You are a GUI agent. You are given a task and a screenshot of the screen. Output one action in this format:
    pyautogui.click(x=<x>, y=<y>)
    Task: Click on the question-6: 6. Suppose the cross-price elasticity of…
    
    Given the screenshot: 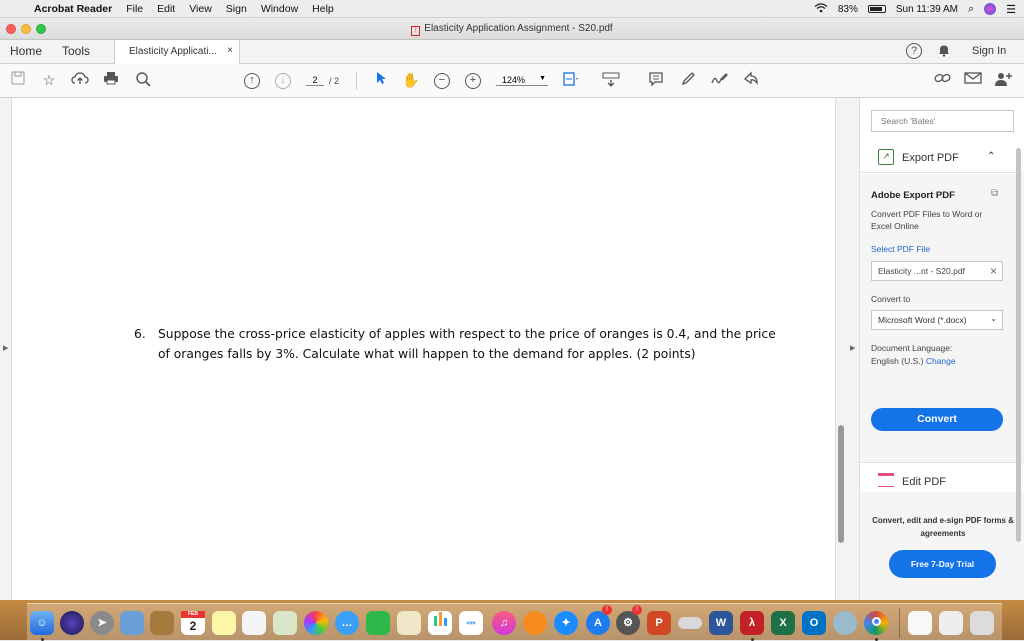 What is the action you would take?
    pyautogui.click(x=459, y=344)
    